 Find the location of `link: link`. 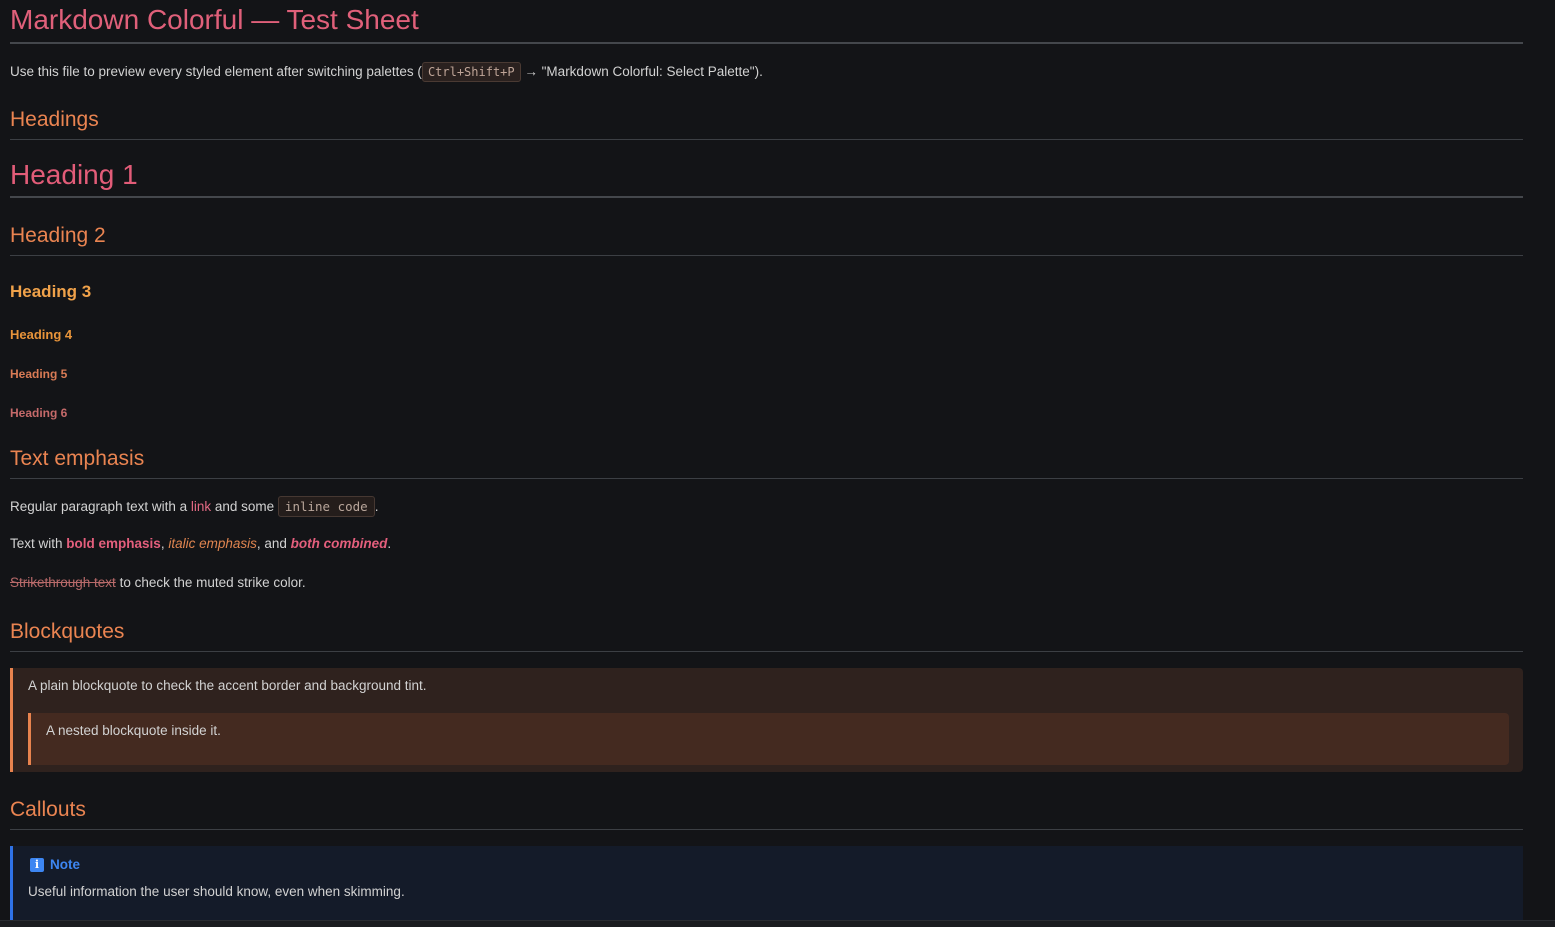

link: link is located at coordinates (201, 506).